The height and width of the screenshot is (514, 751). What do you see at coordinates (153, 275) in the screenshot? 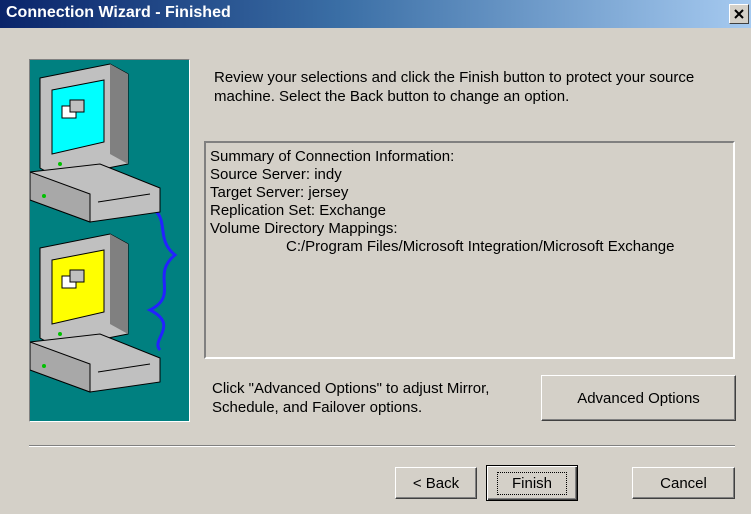
I see `network-cable-icon` at bounding box center [153, 275].